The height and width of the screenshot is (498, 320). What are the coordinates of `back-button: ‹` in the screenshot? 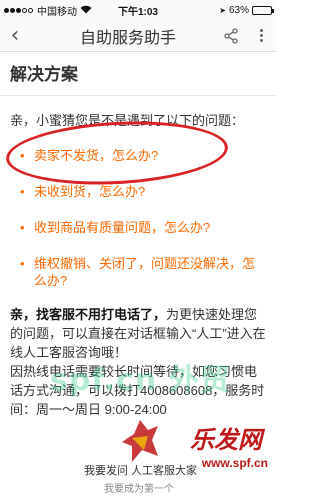 It's located at (15, 35).